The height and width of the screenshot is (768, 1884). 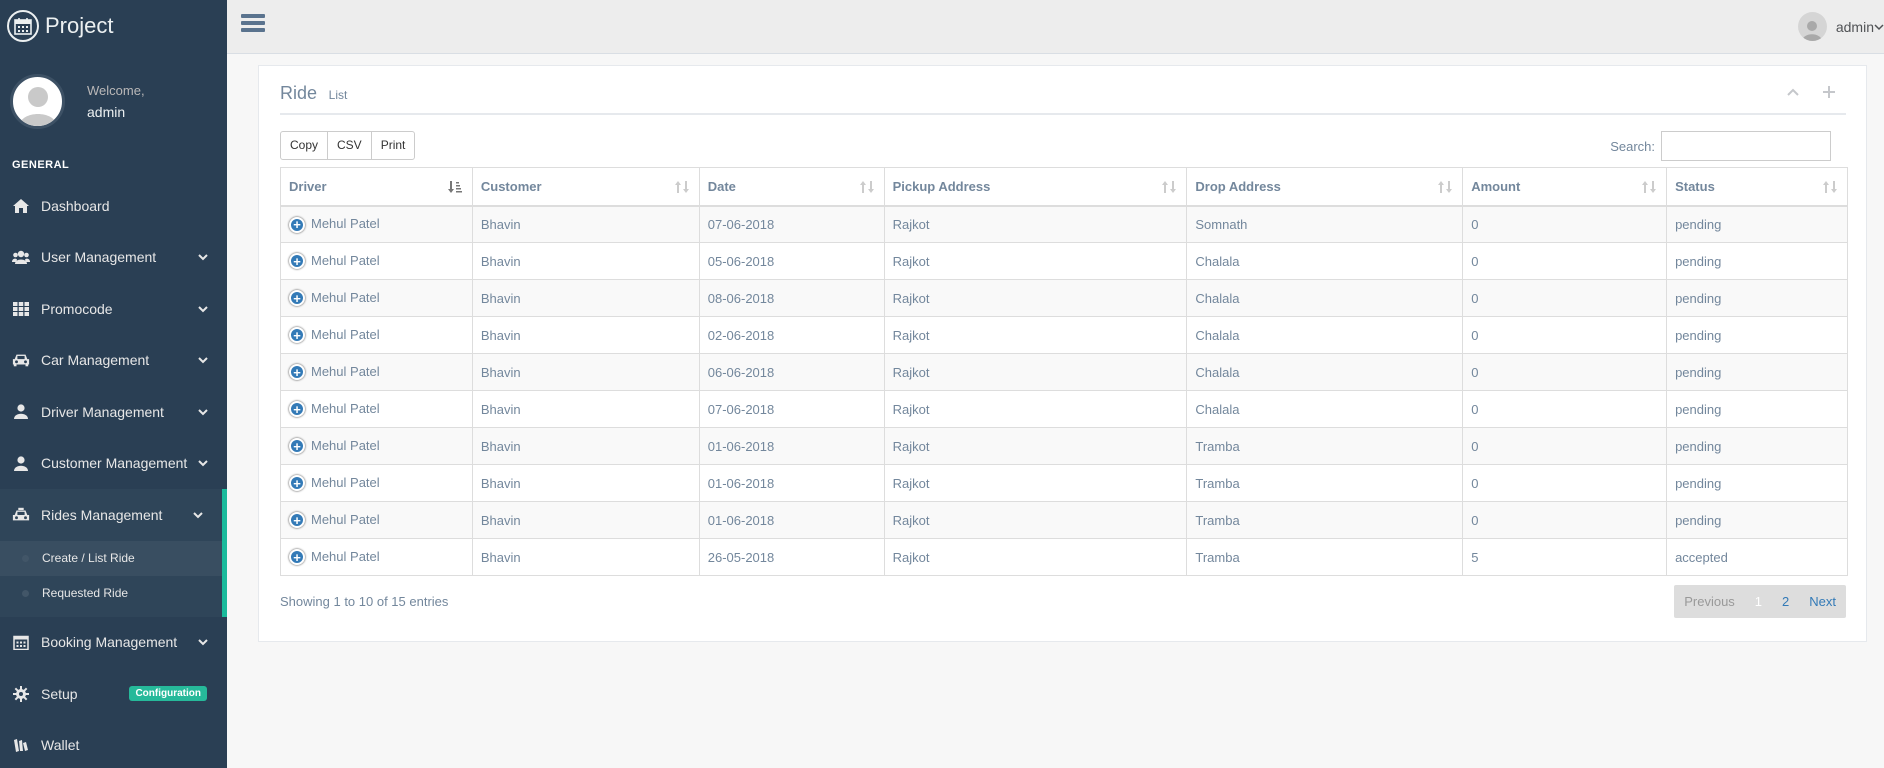 What do you see at coordinates (741, 409) in the screenshot?
I see `cell-value: 07-06-2018` at bounding box center [741, 409].